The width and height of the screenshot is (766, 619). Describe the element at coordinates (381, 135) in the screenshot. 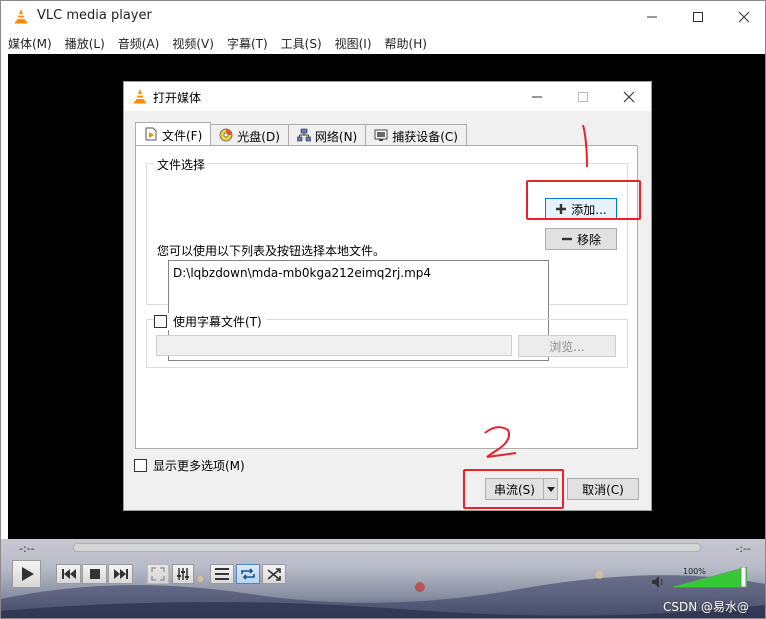

I see `capture-icon` at that location.